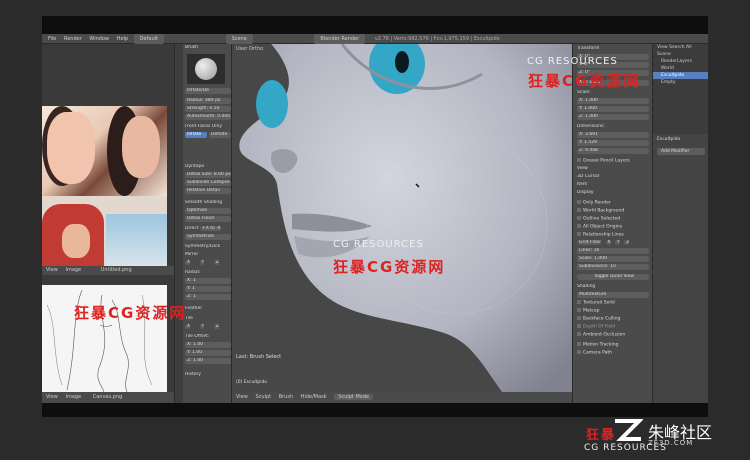  Describe the element at coordinates (680, 82) in the screenshot. I see `outliner-item-empty: Empty` at that location.